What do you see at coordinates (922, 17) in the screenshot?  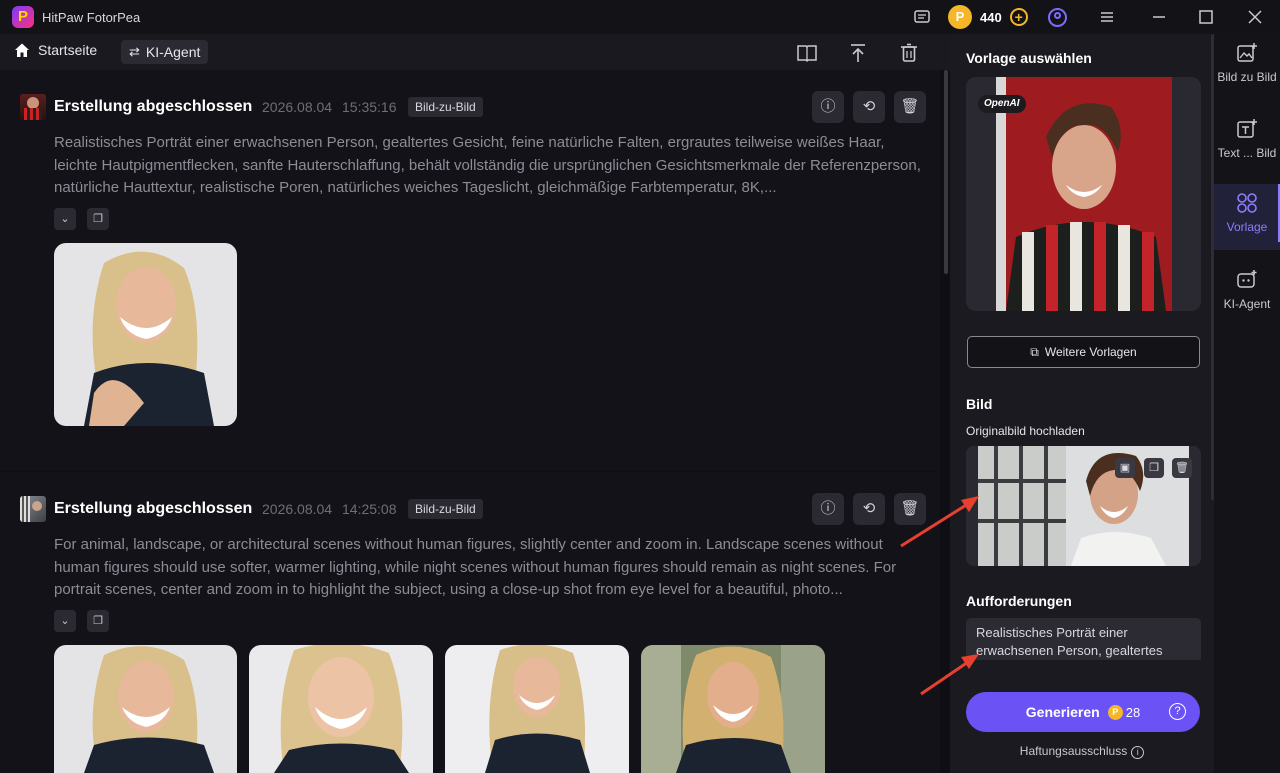 I see `feedback-icon` at bounding box center [922, 17].